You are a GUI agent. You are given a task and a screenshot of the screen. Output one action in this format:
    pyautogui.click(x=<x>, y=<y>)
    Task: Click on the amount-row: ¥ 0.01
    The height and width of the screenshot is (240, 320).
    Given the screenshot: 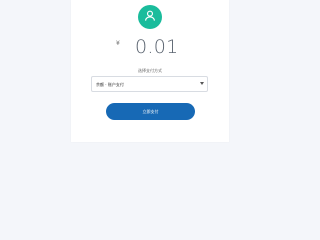 What is the action you would take?
    pyautogui.click(x=150, y=48)
    